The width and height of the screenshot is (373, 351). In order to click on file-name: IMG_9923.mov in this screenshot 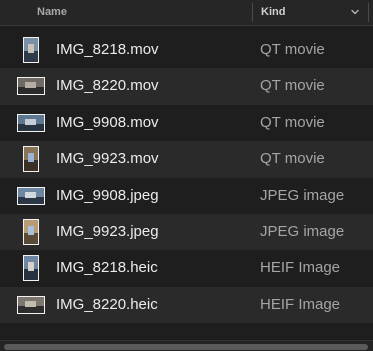, I will do `click(107, 158)`.